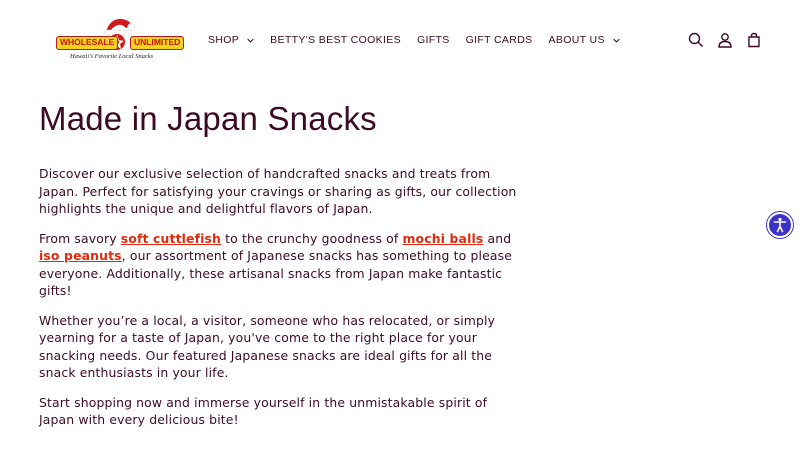 The width and height of the screenshot is (800, 450). I want to click on search-button, so click(696, 40).